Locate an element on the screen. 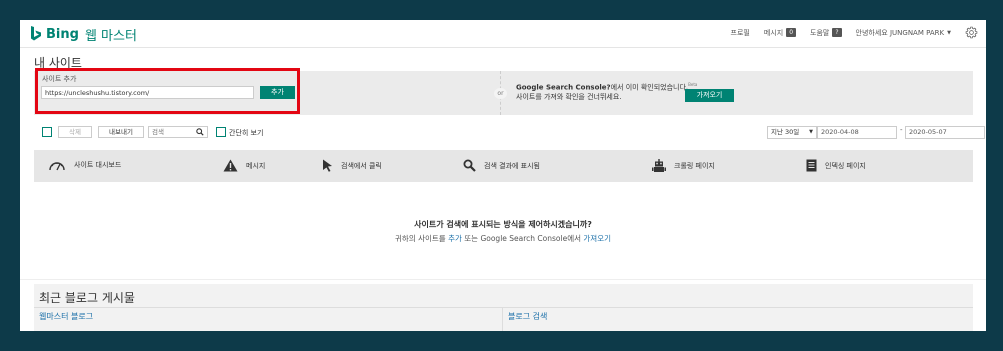  nav-help: 도움말 ? is located at coordinates (826, 33).